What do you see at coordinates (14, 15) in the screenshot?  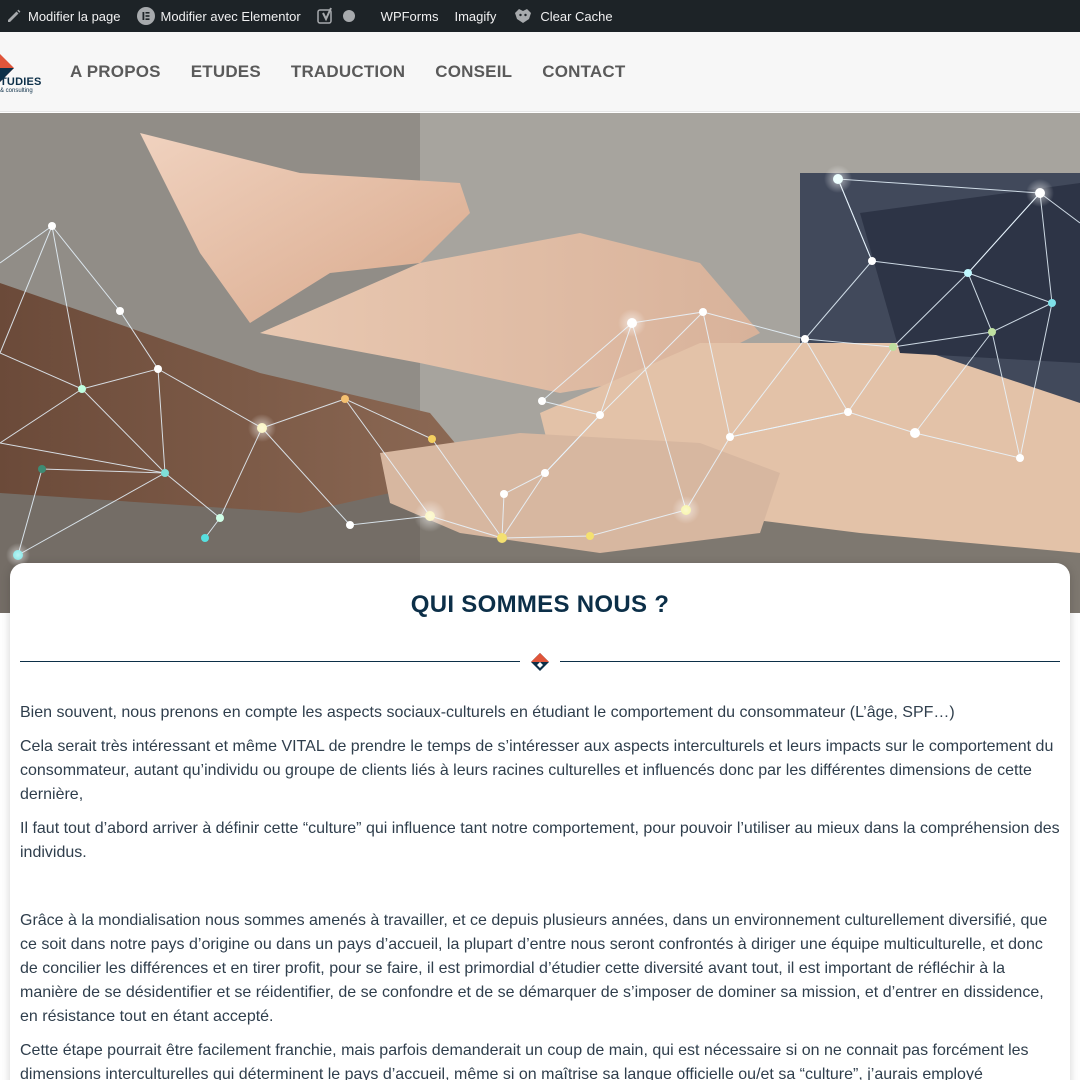 I see `pencil-icon` at bounding box center [14, 15].